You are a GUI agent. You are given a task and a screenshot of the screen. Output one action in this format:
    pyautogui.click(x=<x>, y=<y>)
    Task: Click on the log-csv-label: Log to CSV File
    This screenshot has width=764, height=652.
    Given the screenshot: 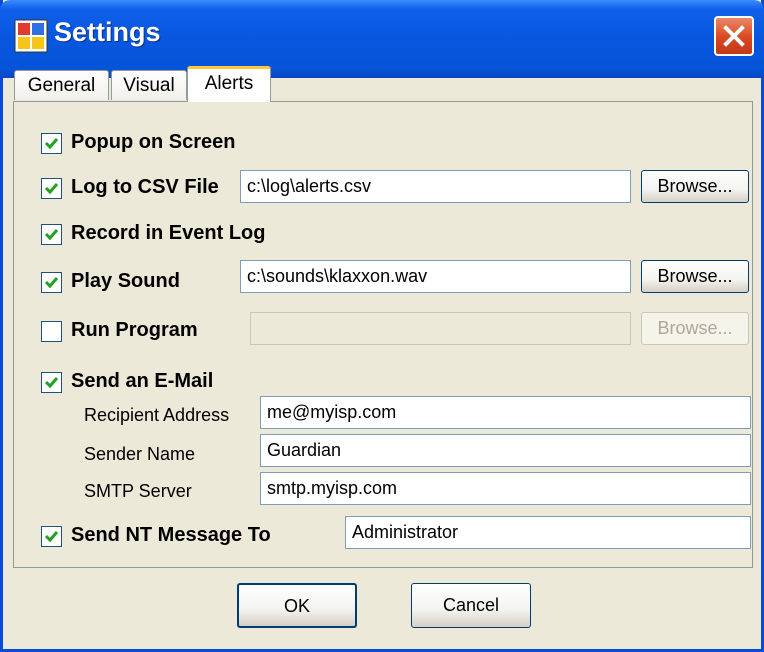 What is the action you would take?
    pyautogui.click(x=145, y=187)
    